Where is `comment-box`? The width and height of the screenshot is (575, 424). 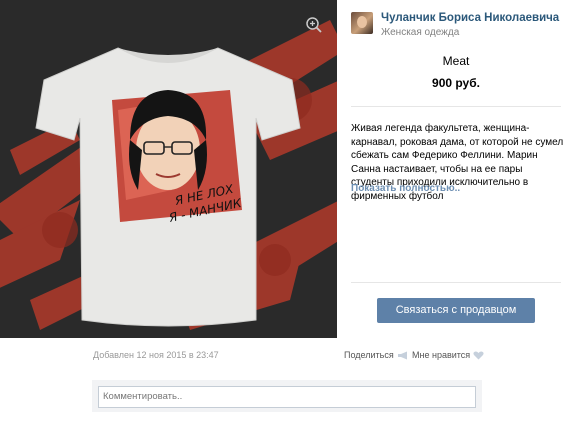
comment-box is located at coordinates (287, 396).